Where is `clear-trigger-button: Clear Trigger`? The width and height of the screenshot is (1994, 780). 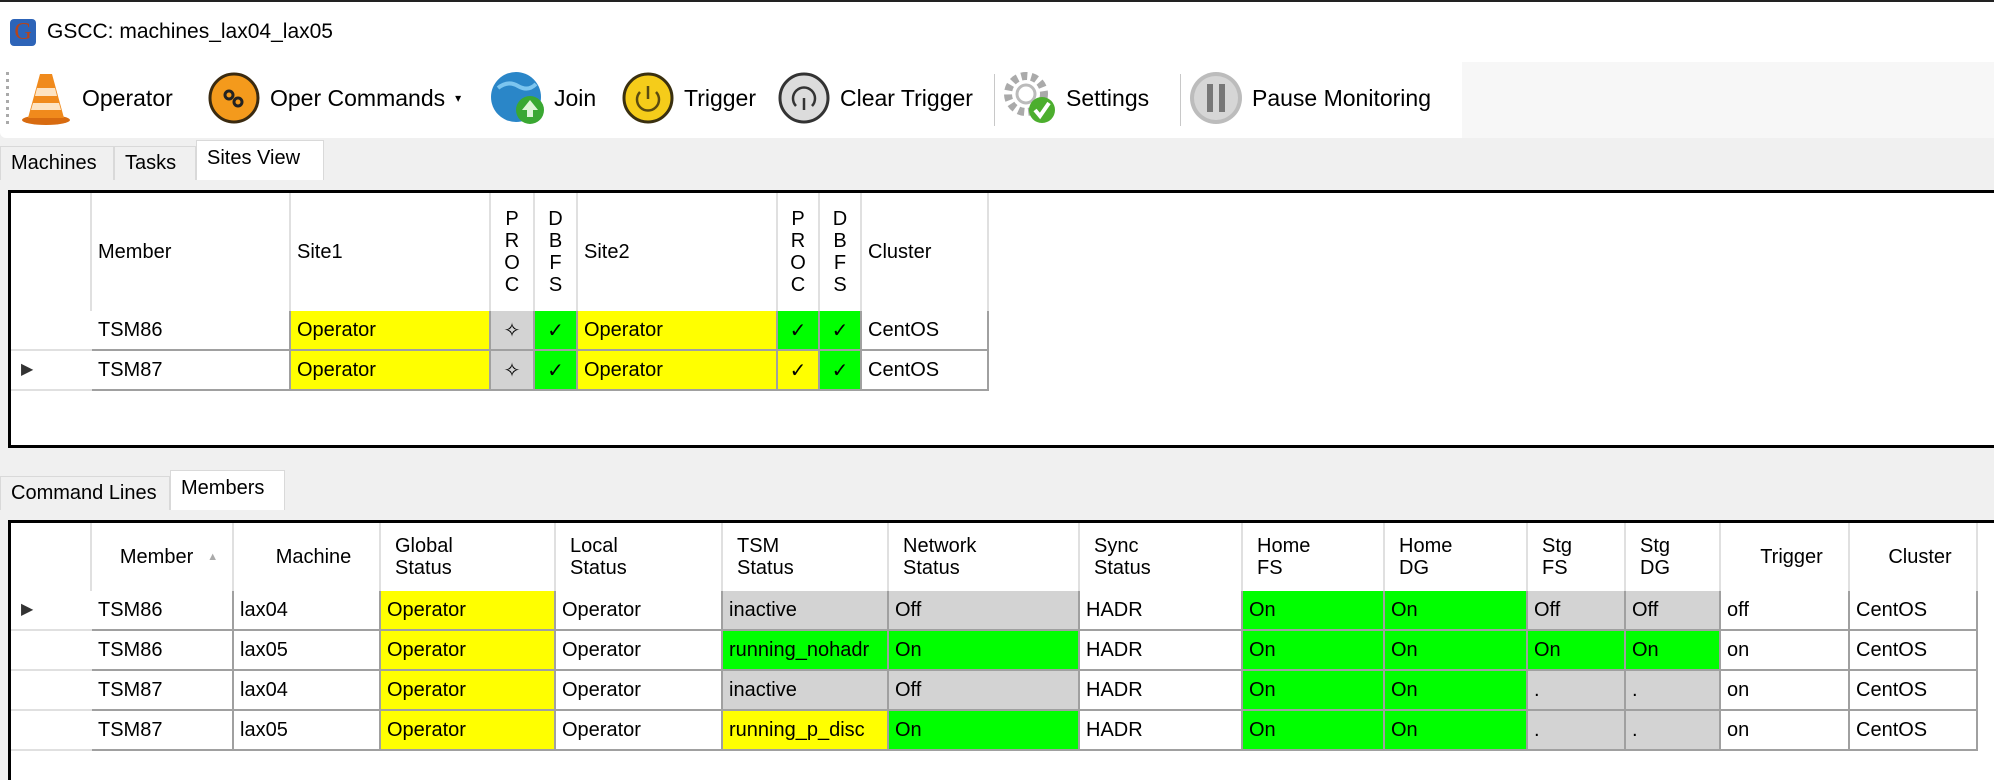
clear-trigger-button: Clear Trigger is located at coordinates (874, 98).